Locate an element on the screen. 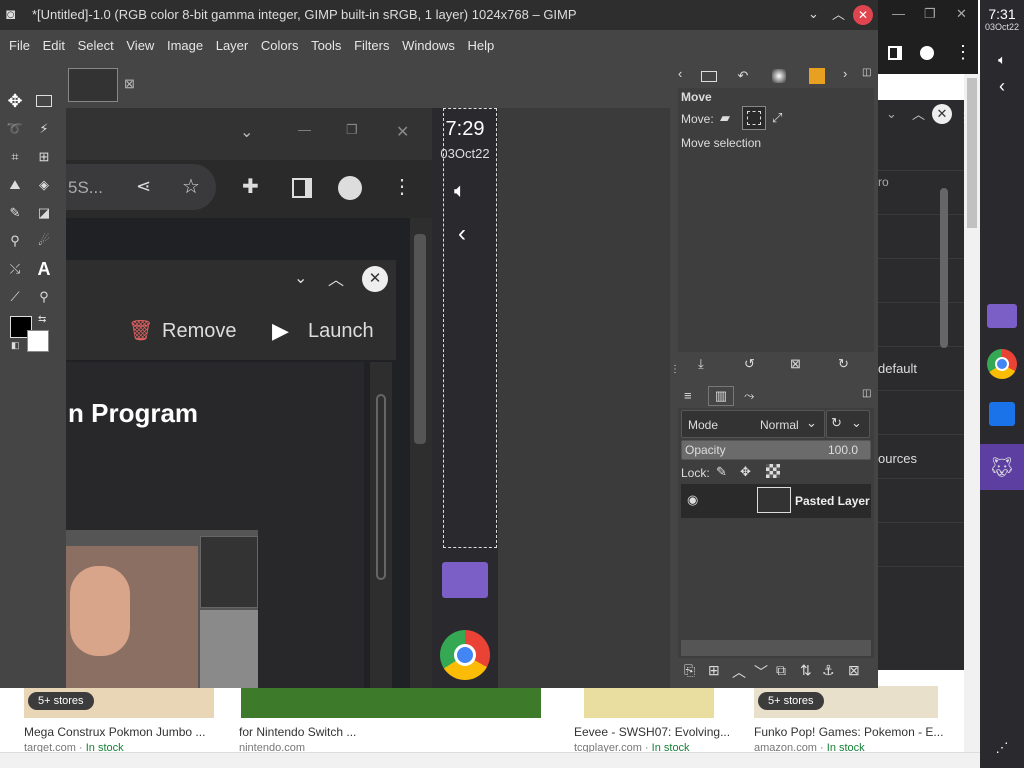  background-color is located at coordinates (38, 341).